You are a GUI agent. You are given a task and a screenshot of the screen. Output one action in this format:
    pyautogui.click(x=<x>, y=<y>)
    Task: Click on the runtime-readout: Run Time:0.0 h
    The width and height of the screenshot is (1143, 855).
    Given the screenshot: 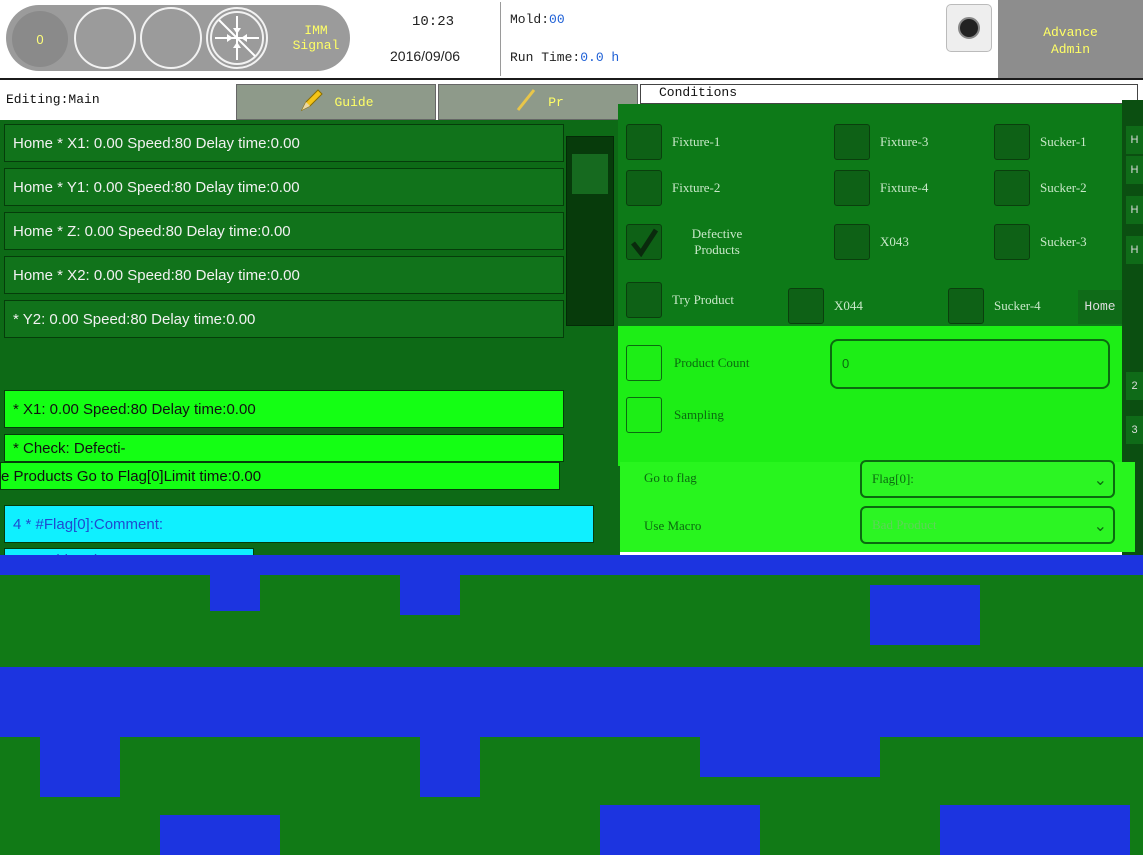 What is the action you would take?
    pyautogui.click(x=564, y=57)
    